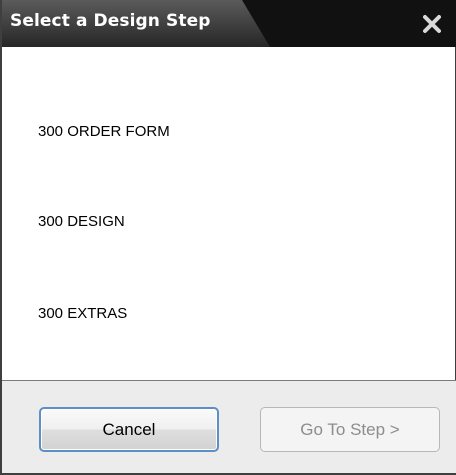 The height and width of the screenshot is (475, 456). Describe the element at coordinates (239, 222) in the screenshot. I see `list-item-design: 300 DESIGN` at that location.